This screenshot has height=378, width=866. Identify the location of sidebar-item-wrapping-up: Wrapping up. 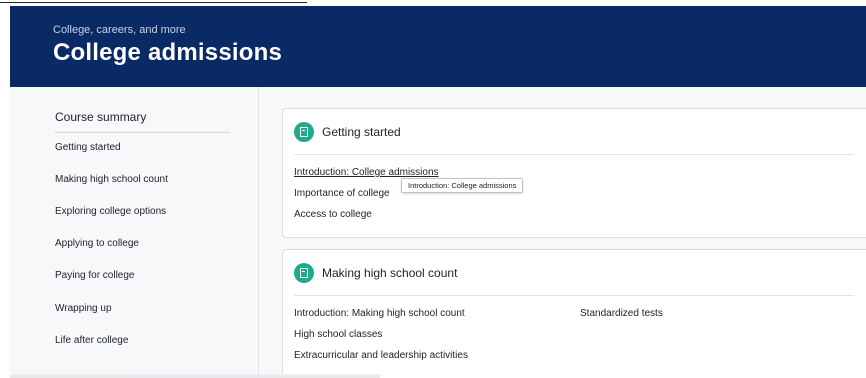
(83, 308).